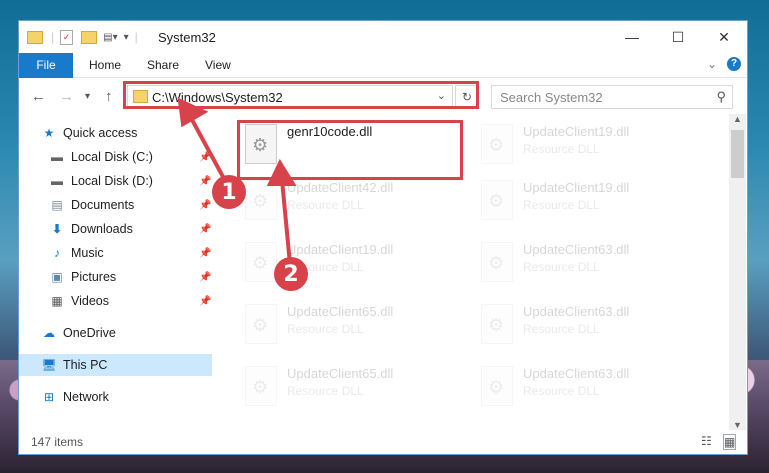 This screenshot has height=473, width=769. Describe the element at coordinates (632, 37) in the screenshot. I see `minimize-button: —` at that location.